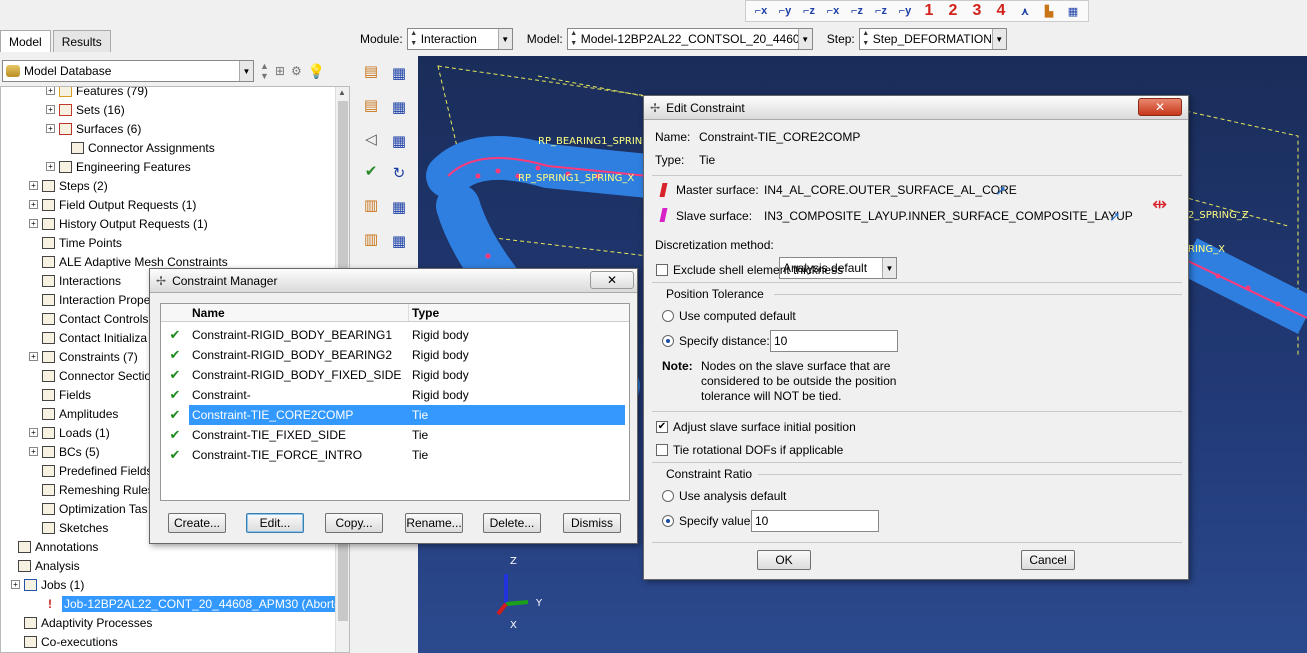 This screenshot has width=1307, height=653. I want to click on select-master-icon: ➚, so click(1001, 190).